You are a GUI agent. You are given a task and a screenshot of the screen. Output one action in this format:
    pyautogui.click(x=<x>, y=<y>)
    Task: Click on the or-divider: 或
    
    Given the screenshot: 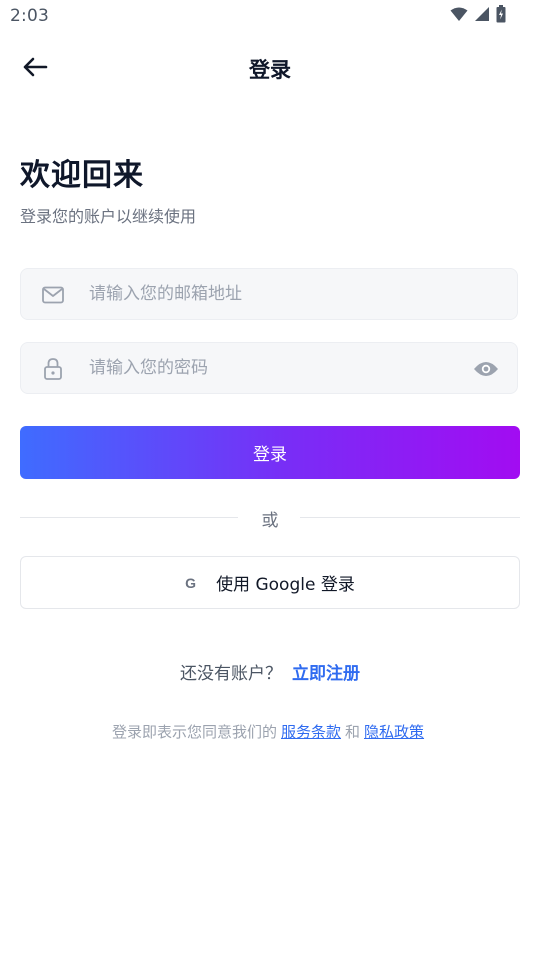 What is the action you would take?
    pyautogui.click(x=270, y=518)
    